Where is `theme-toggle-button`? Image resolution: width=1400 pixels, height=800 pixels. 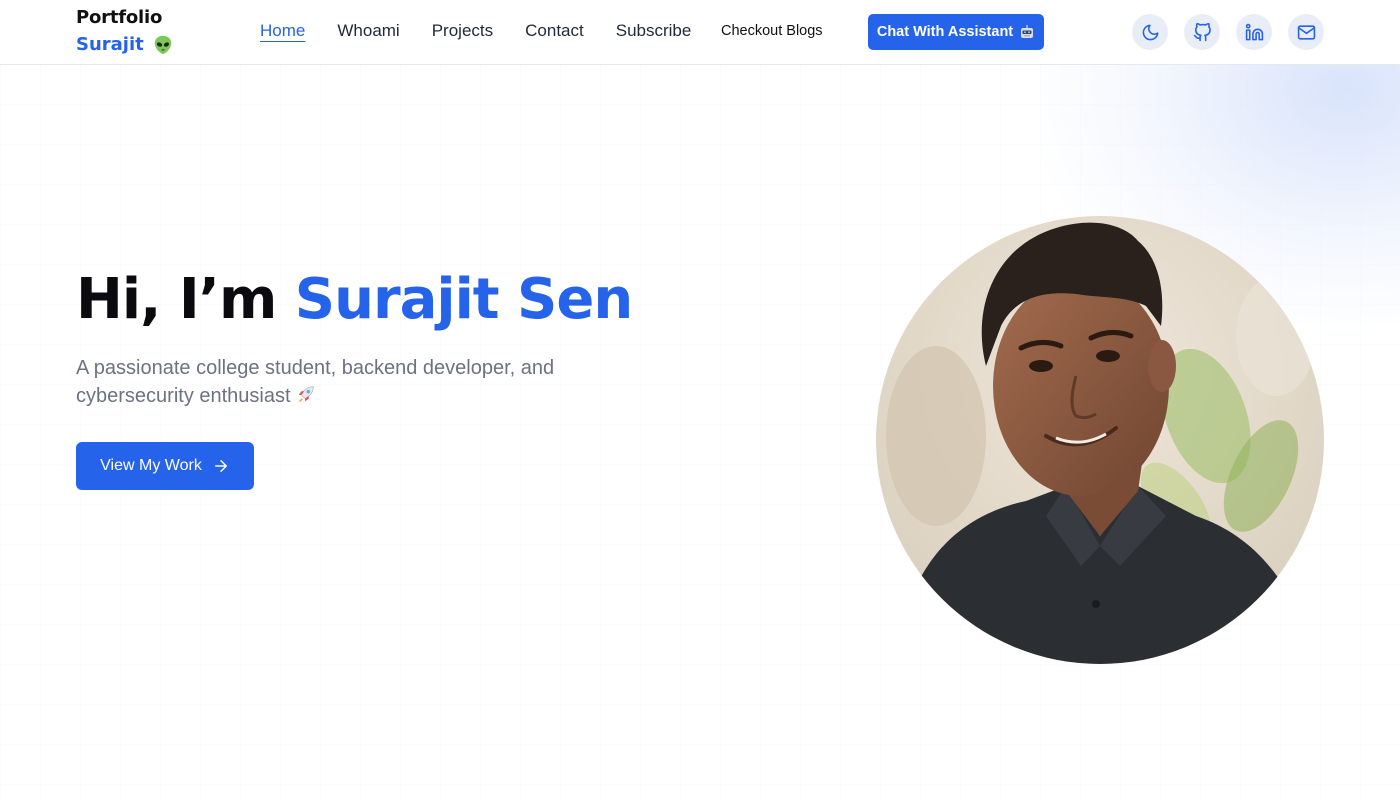
theme-toggle-button is located at coordinates (1150, 32).